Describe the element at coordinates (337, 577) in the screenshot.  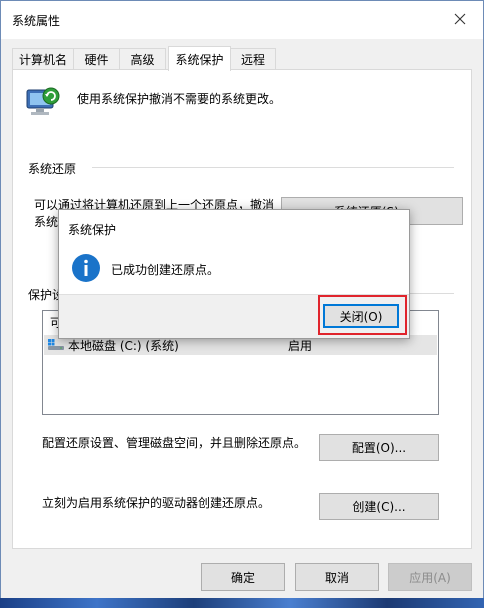
I see `cancel-button: 取消` at that location.